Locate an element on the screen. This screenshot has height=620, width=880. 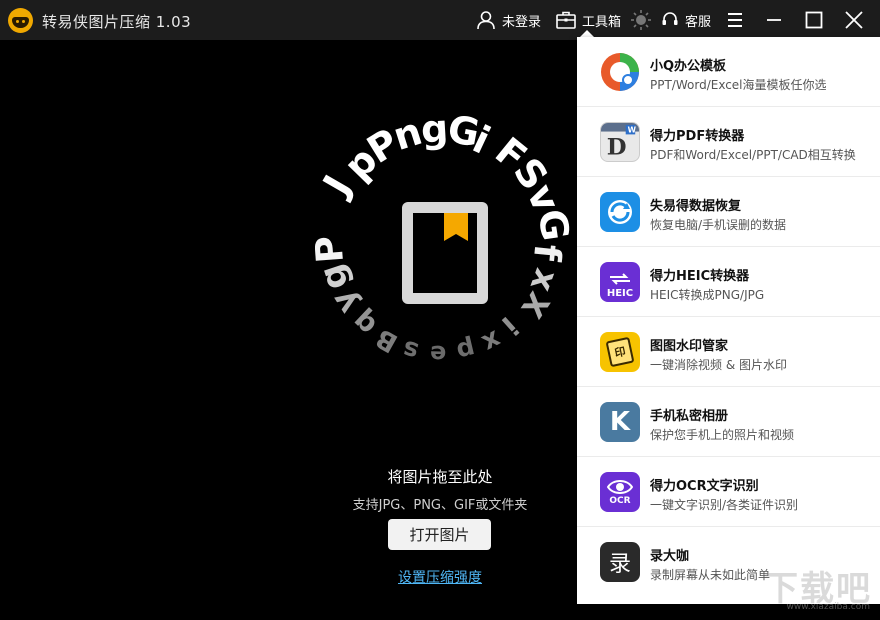
heic-icon-text: HEIC is located at coordinates (620, 293).